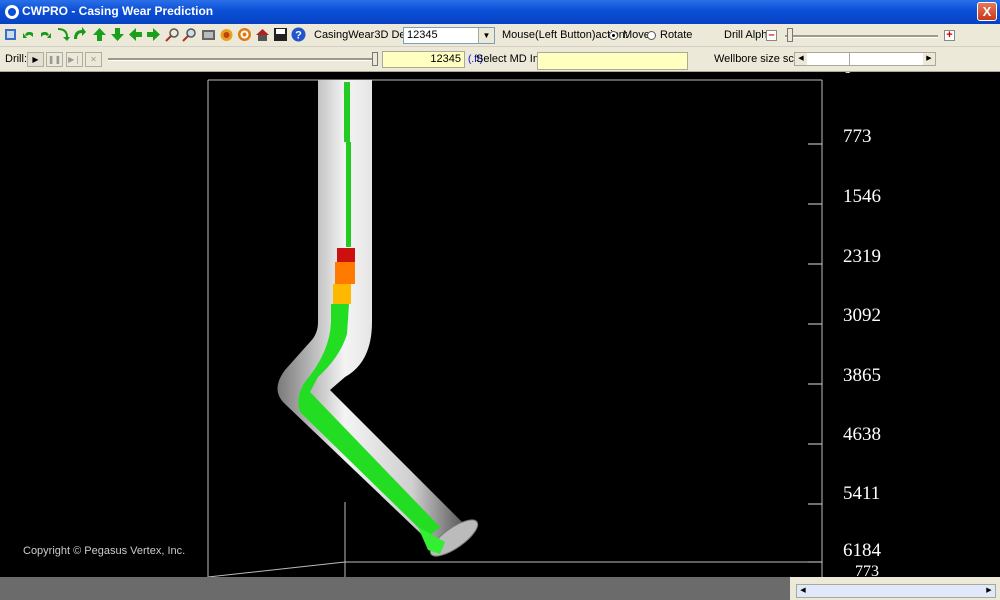  I want to click on depth-tick-label: 6184, so click(862, 550).